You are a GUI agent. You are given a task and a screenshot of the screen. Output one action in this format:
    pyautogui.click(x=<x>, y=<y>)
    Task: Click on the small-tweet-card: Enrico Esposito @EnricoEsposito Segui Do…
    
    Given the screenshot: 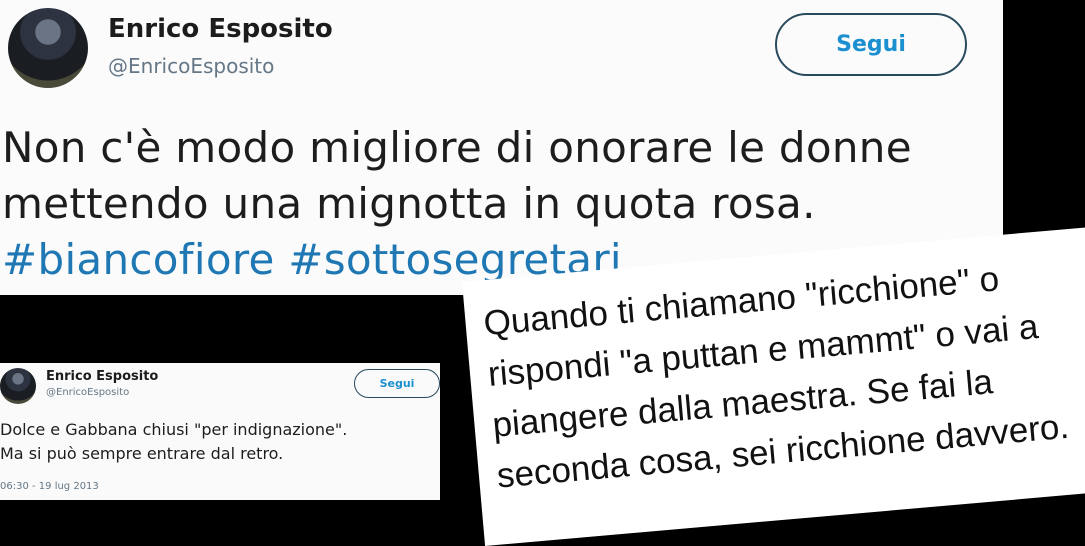 What is the action you would take?
    pyautogui.click(x=220, y=431)
    